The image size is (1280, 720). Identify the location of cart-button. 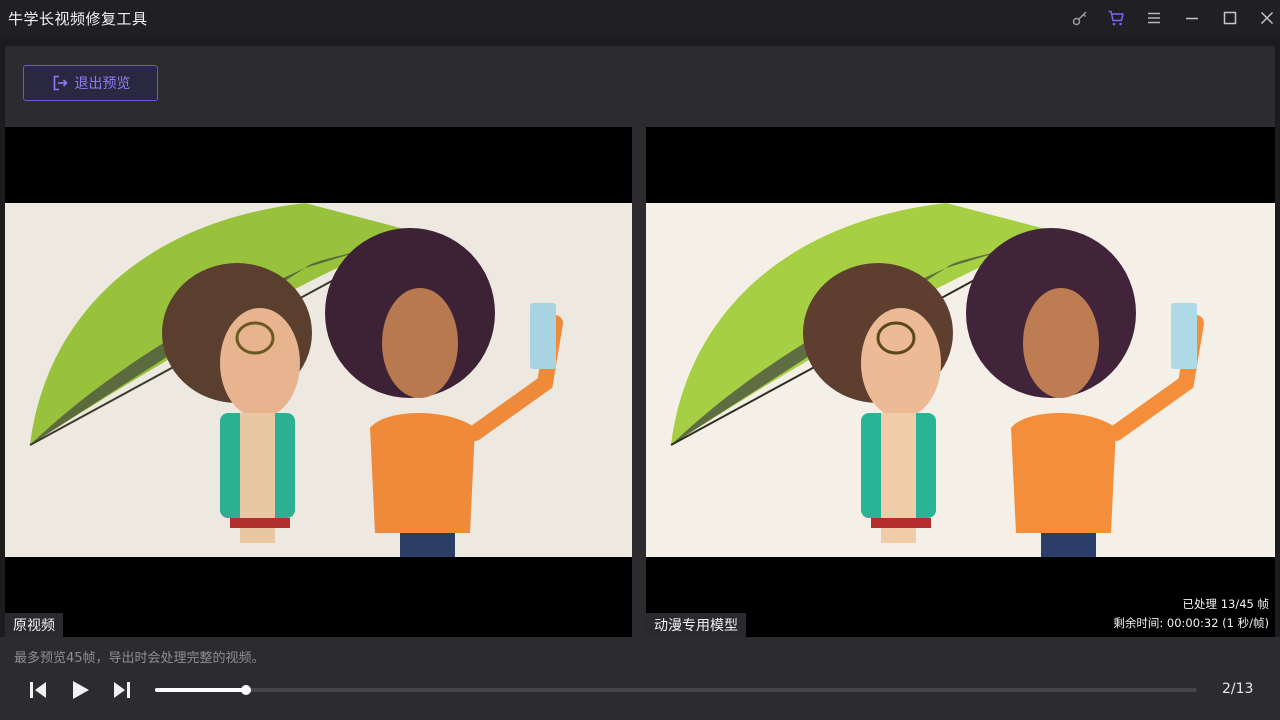
(1116, 18).